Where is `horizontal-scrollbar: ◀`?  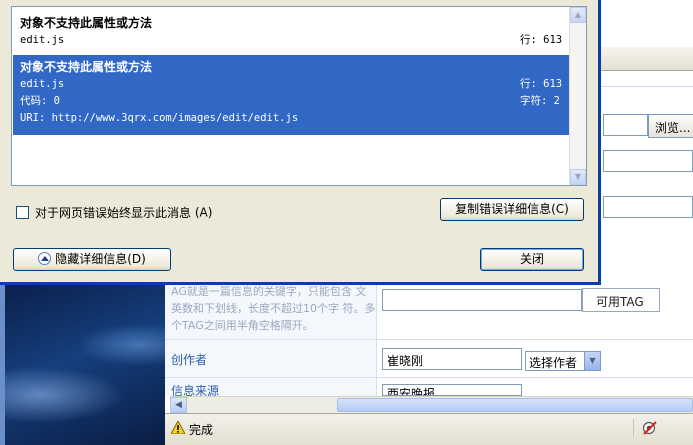
horizontal-scrollbar: ◀ is located at coordinates (431, 404).